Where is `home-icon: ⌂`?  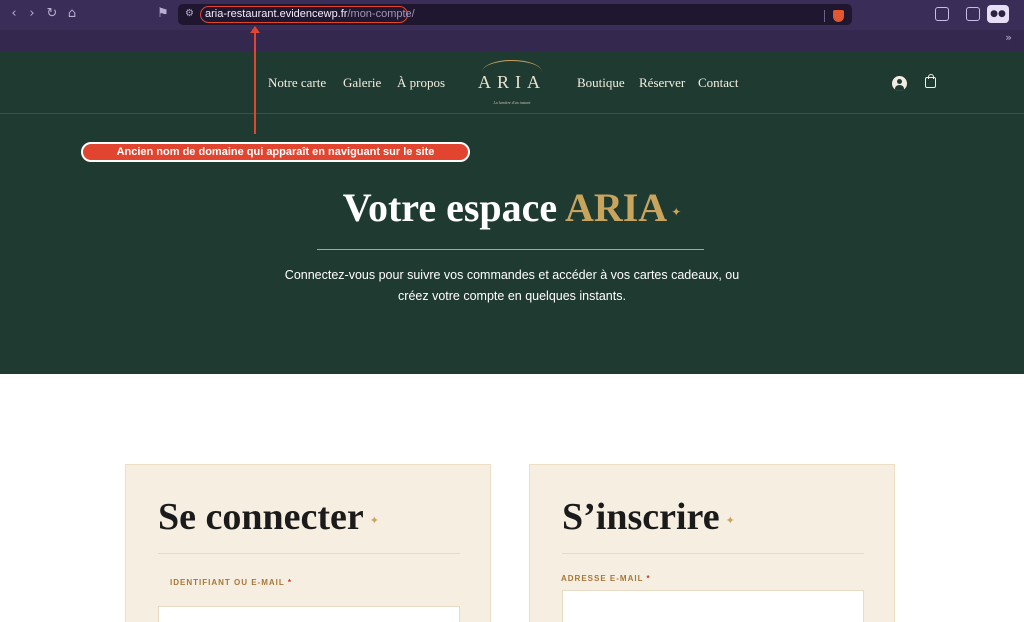
home-icon: ⌂ is located at coordinates (72, 14).